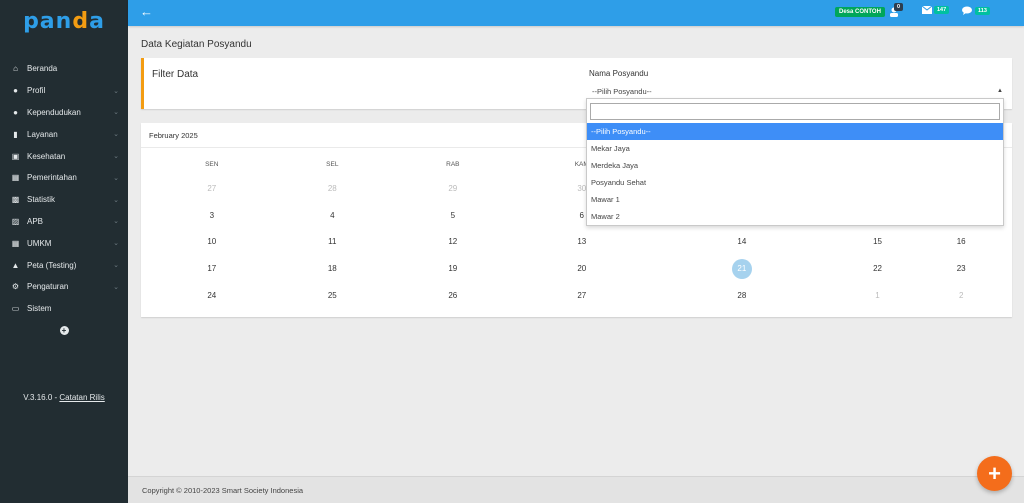 The width and height of the screenshot is (1024, 503). What do you see at coordinates (64, 200) in the screenshot?
I see `sidebar-item-statistik: ▩ Statistik ⌄` at bounding box center [64, 200].